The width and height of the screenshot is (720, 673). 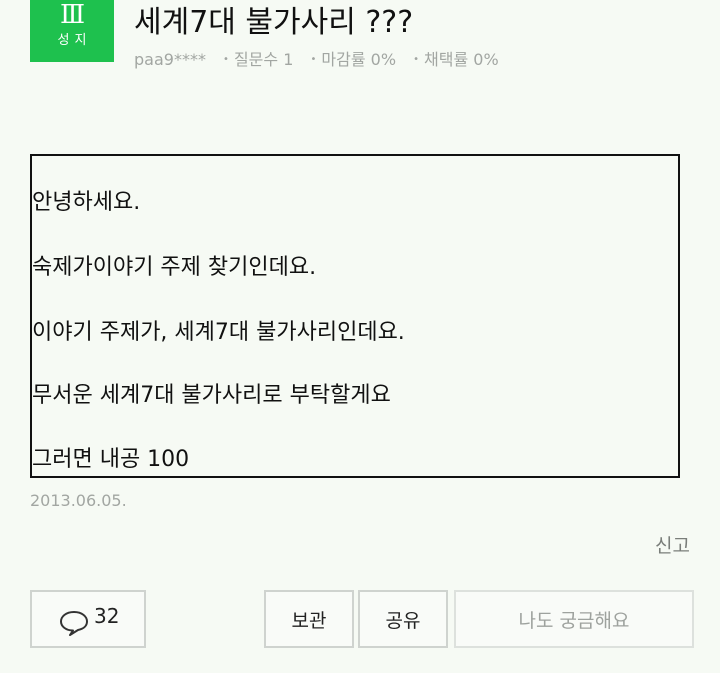 I want to click on adopt-rate-stat: • 채택률 0%, so click(x=456, y=60).